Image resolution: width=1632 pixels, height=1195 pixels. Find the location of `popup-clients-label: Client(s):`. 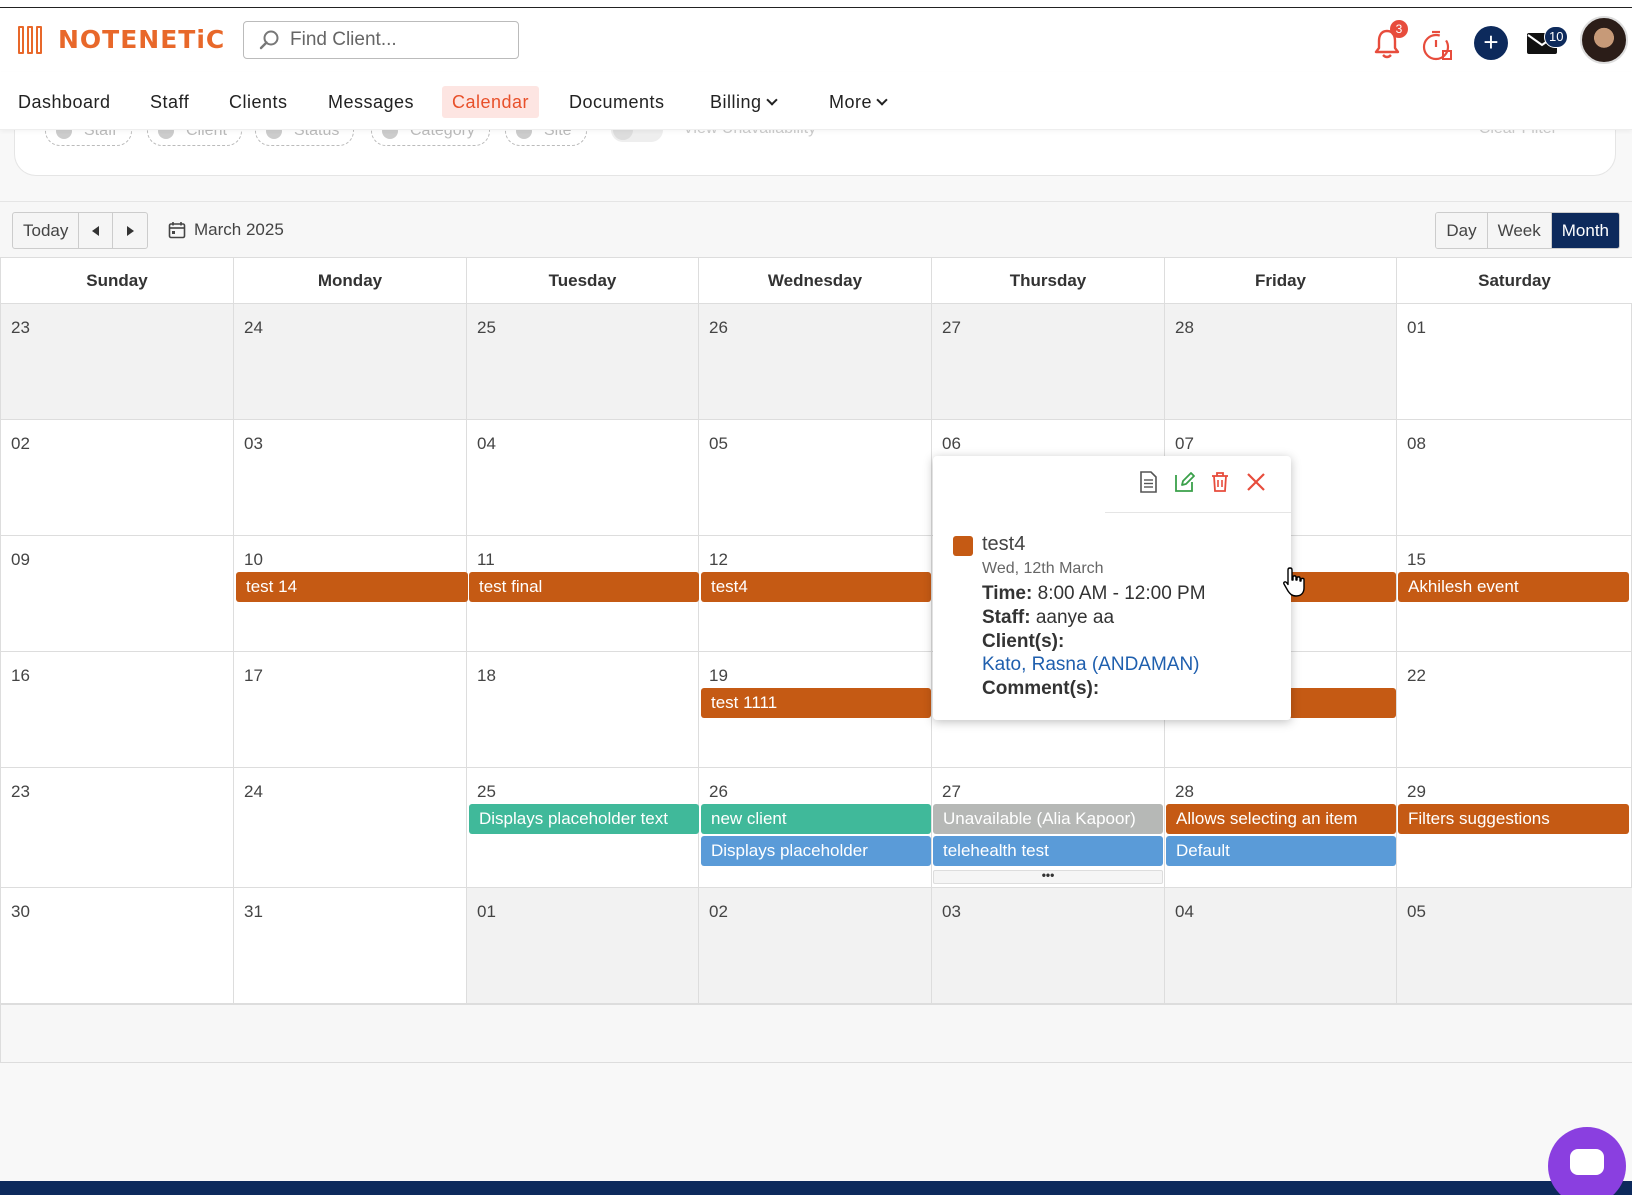

popup-clients-label: Client(s): is located at coordinates (1023, 642).